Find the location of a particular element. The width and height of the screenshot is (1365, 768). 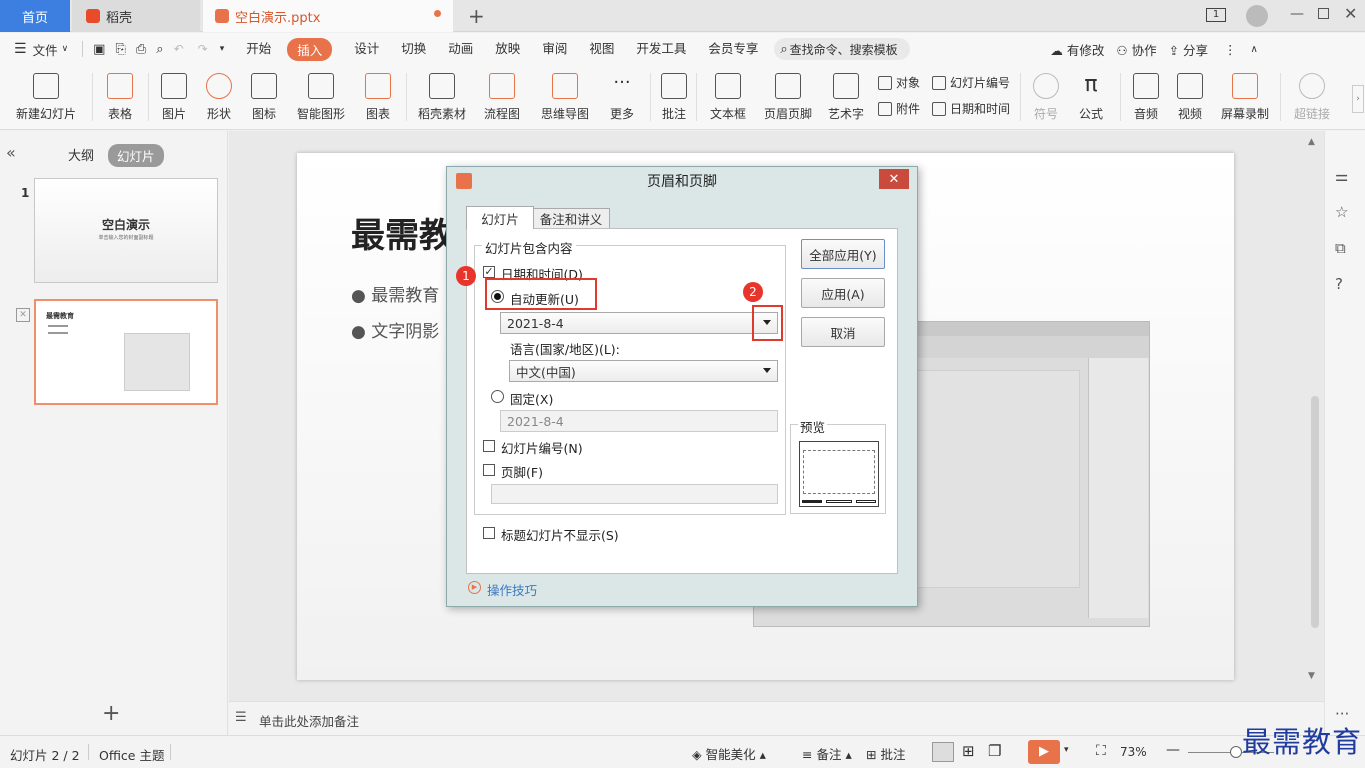

apply-button: 应用(A) is located at coordinates (843, 293).